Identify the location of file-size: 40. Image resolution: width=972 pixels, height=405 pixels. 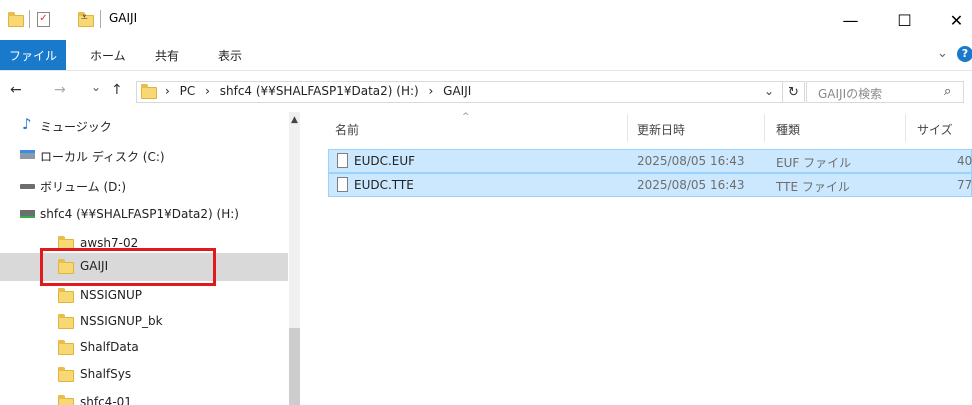
(964, 161).